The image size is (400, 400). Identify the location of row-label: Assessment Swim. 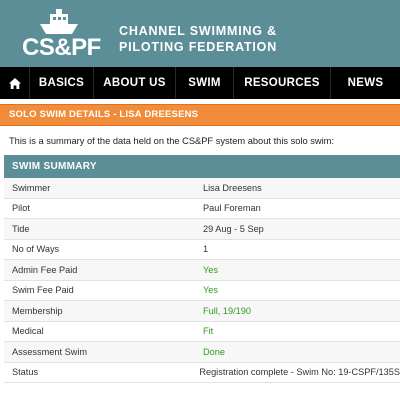
(50, 351).